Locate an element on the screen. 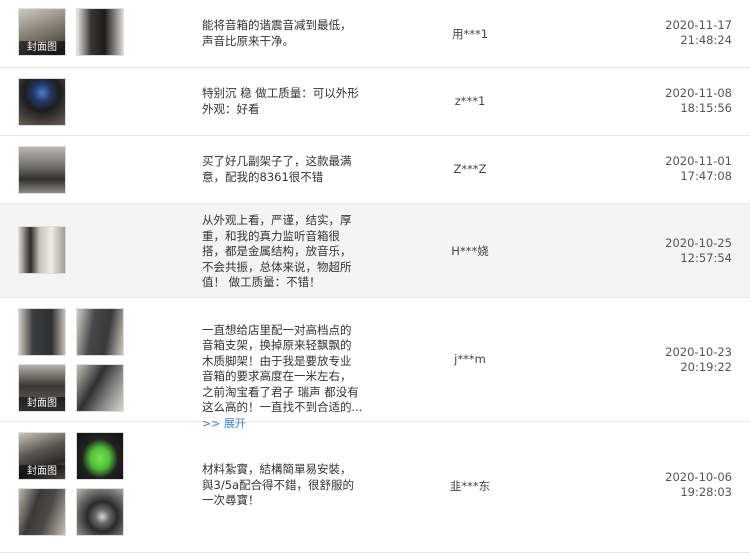 Image resolution: width=750 pixels, height=553 pixels. review-time: 21:48:24 is located at coordinates (706, 40).